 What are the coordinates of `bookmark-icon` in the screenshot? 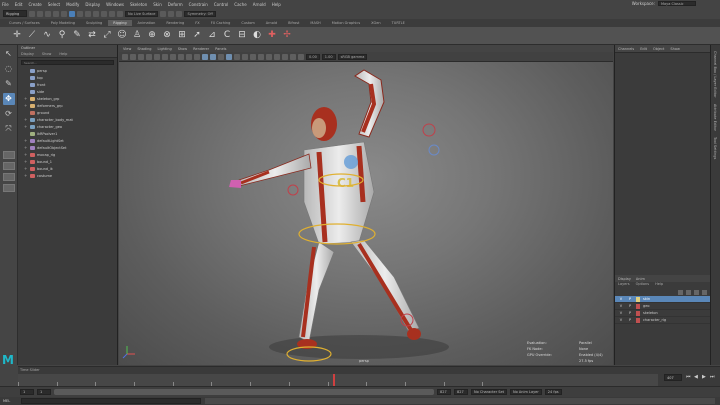 It's located at (141, 56).